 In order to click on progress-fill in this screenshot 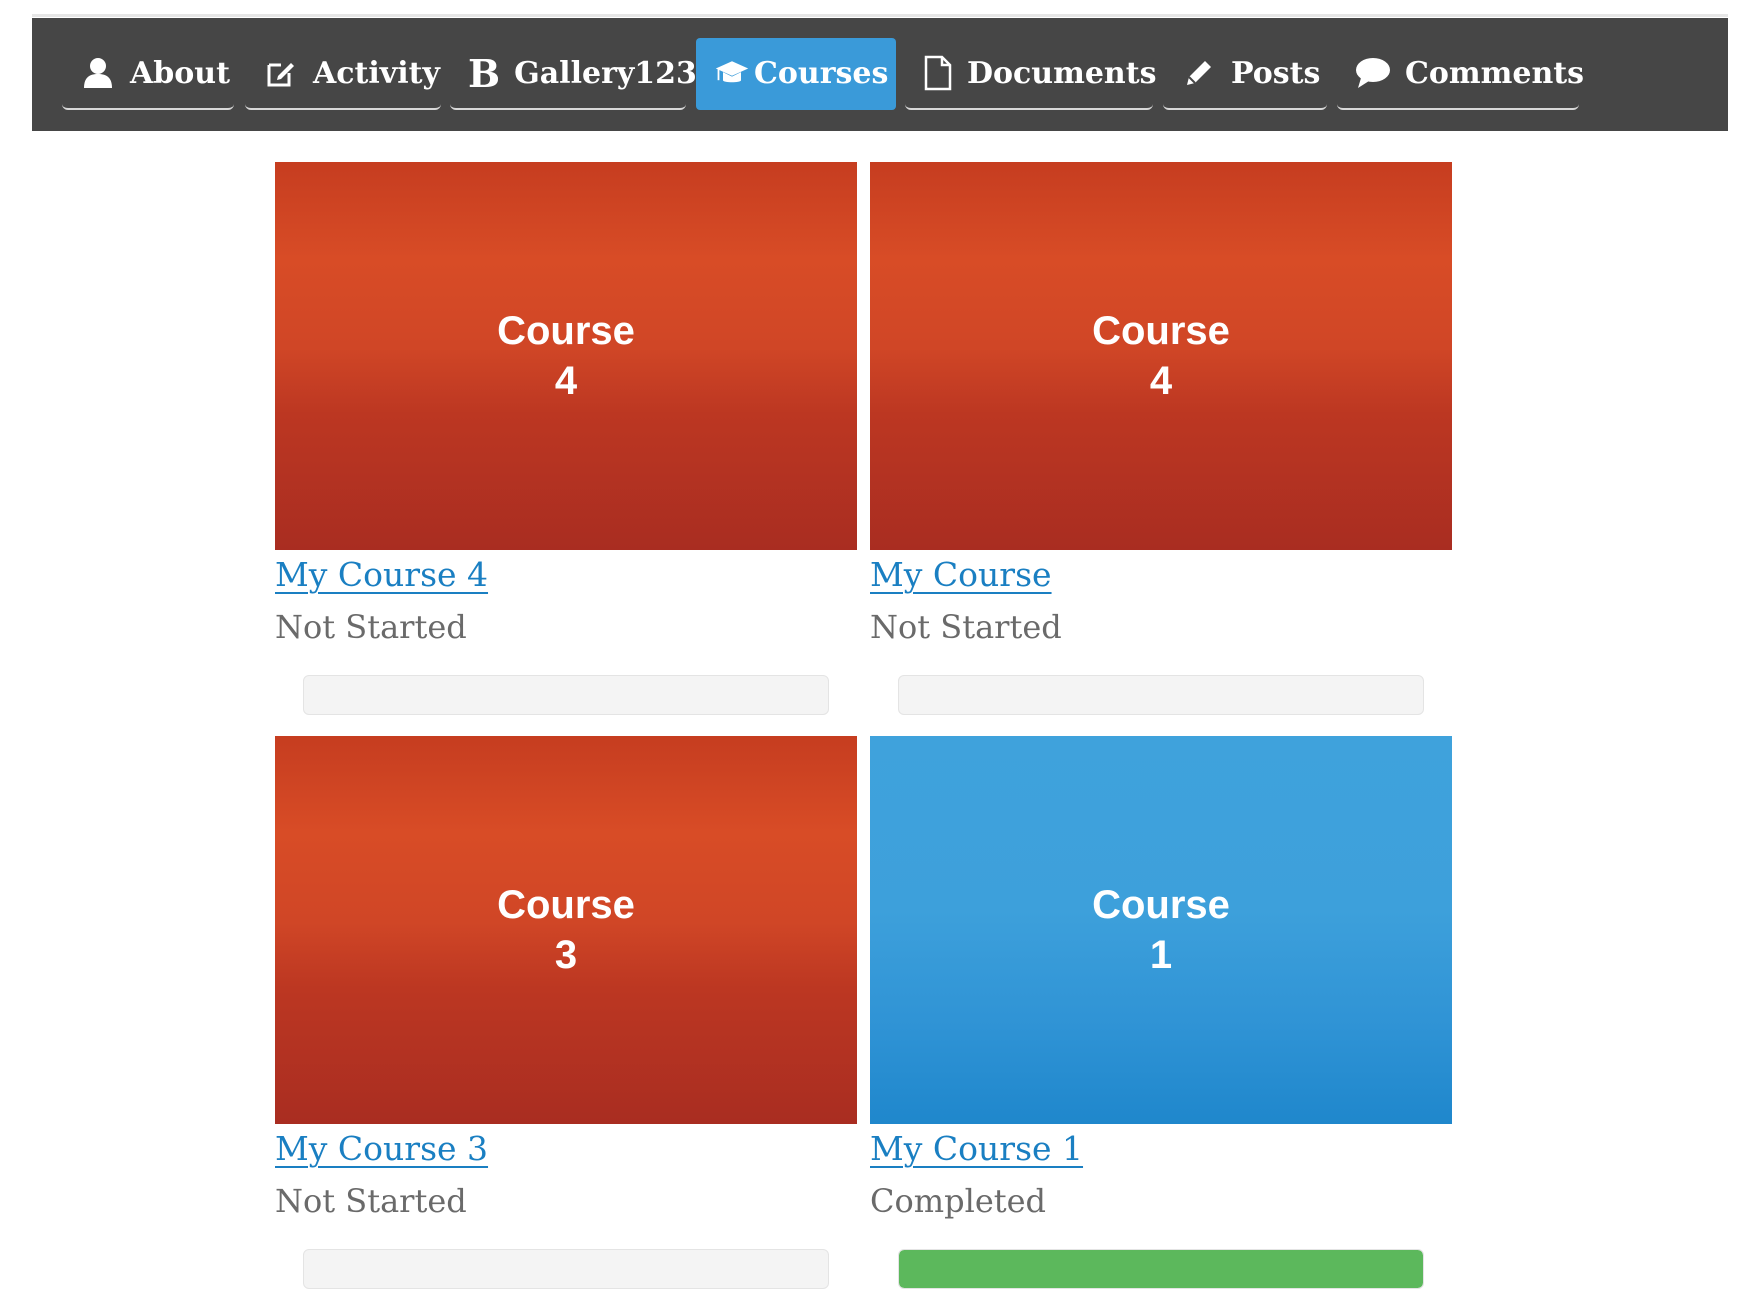, I will do `click(1161, 1269)`.